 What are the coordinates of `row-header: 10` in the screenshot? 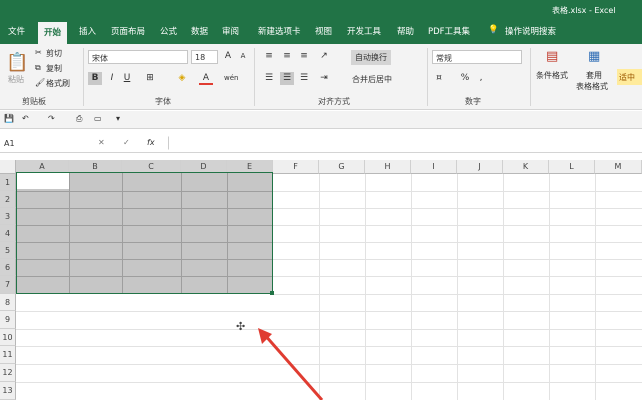 It's located at (8, 337).